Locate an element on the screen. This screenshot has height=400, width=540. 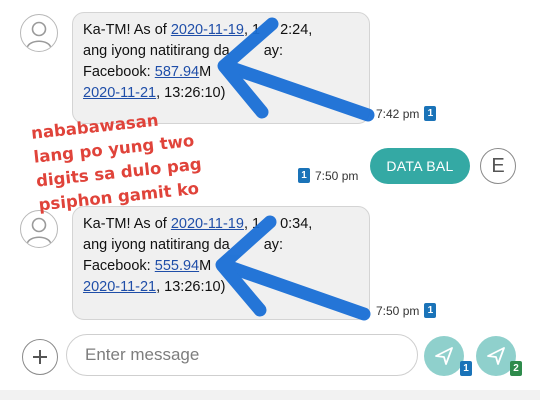
plus-icon is located at coordinates (40, 357).